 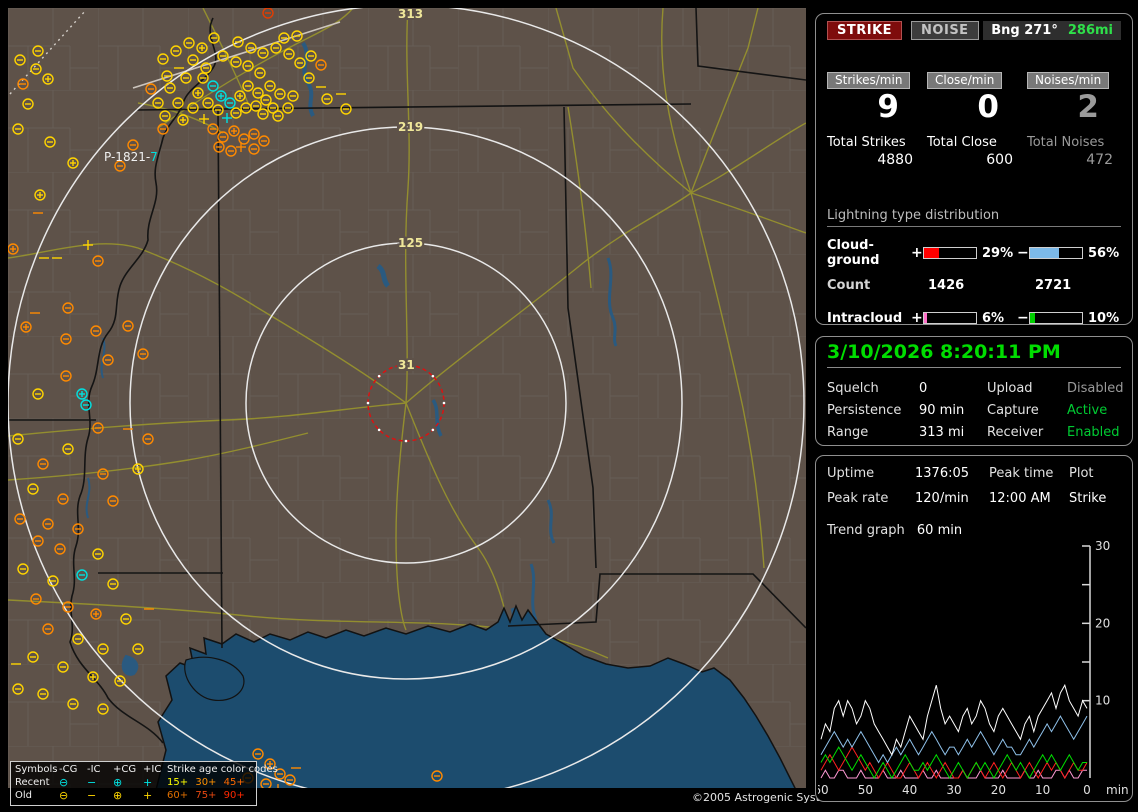 I want to click on ic-positive-pct: 6%, so click(x=993, y=318).